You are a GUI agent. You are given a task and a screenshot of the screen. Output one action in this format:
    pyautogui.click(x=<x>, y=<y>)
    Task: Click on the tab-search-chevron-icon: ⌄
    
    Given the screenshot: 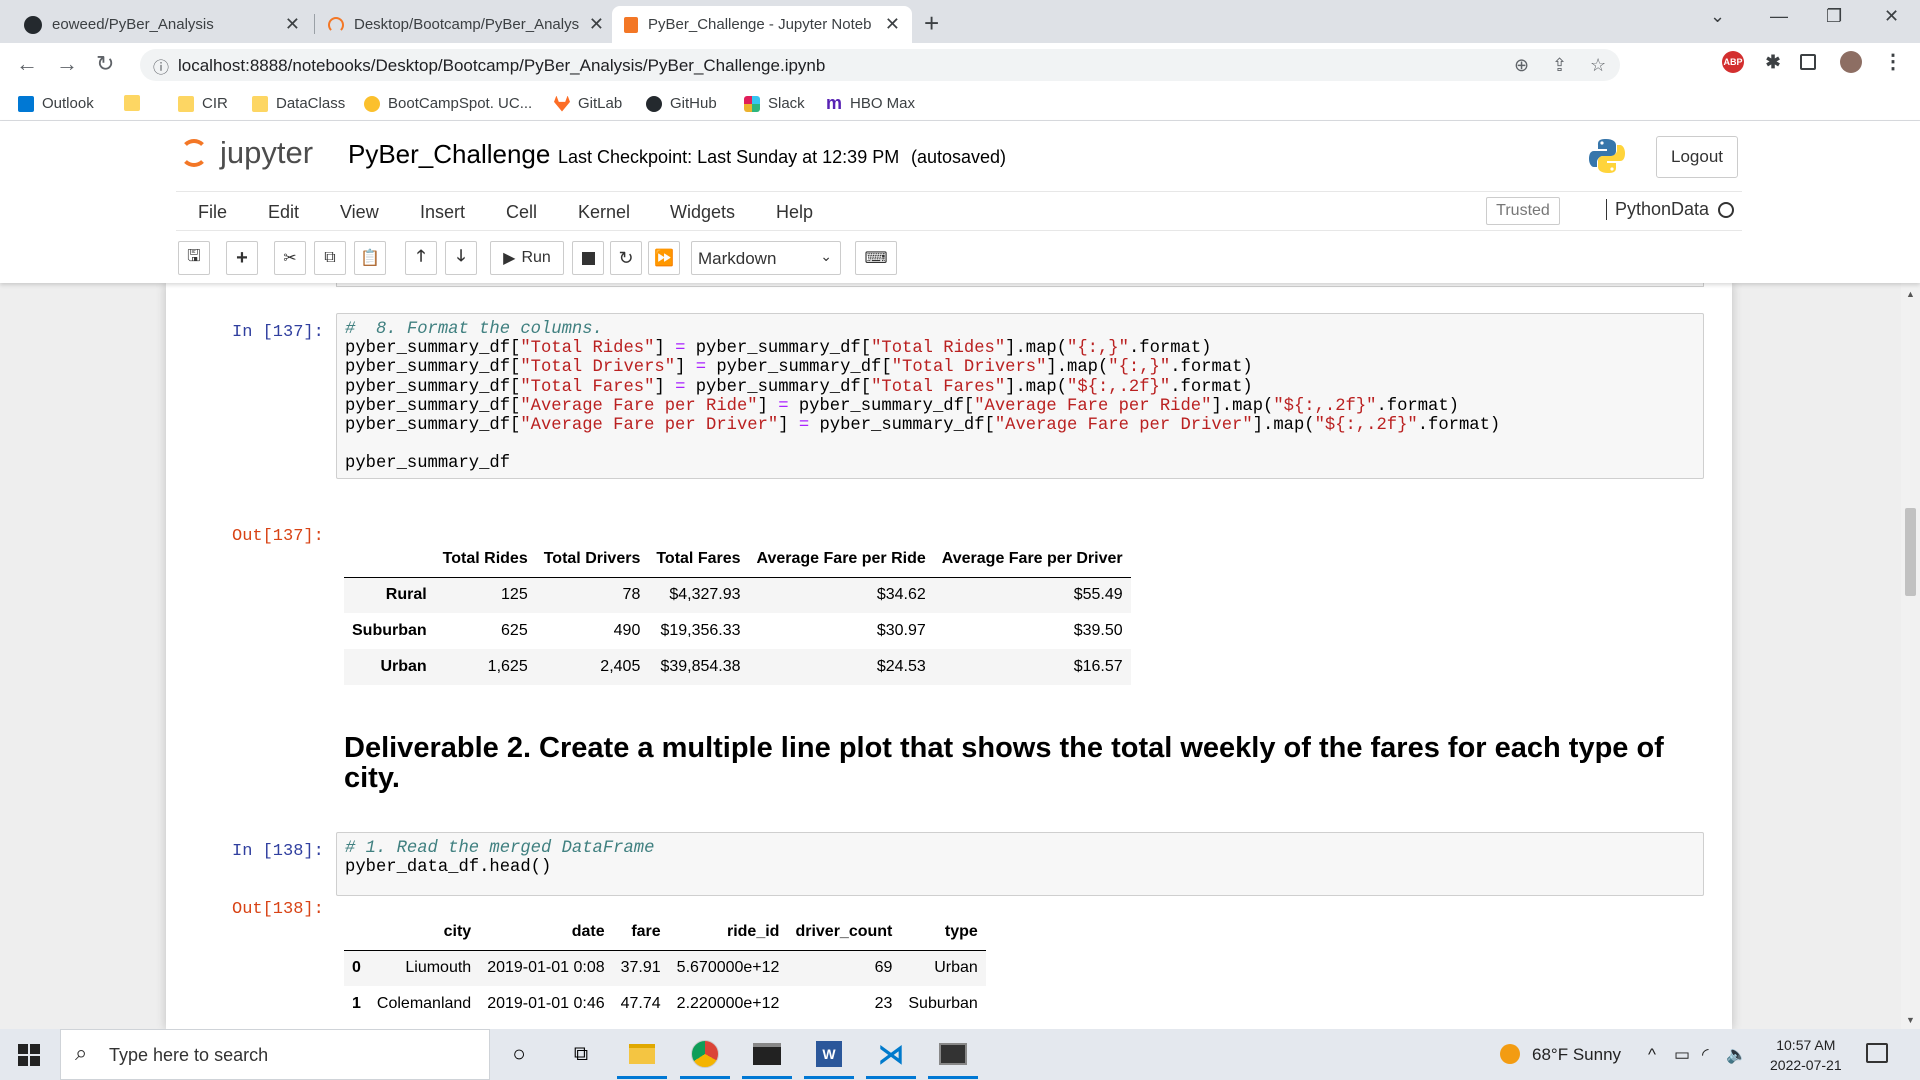 What is the action you would take?
    pyautogui.click(x=1717, y=16)
    